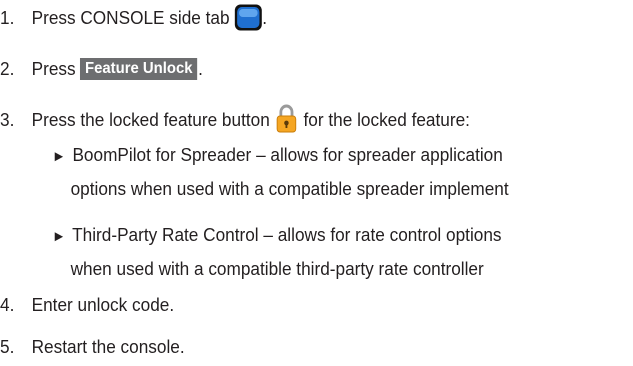  Describe the element at coordinates (384, 119) in the screenshot. I see `step-text-end: for the locked feature:` at that location.